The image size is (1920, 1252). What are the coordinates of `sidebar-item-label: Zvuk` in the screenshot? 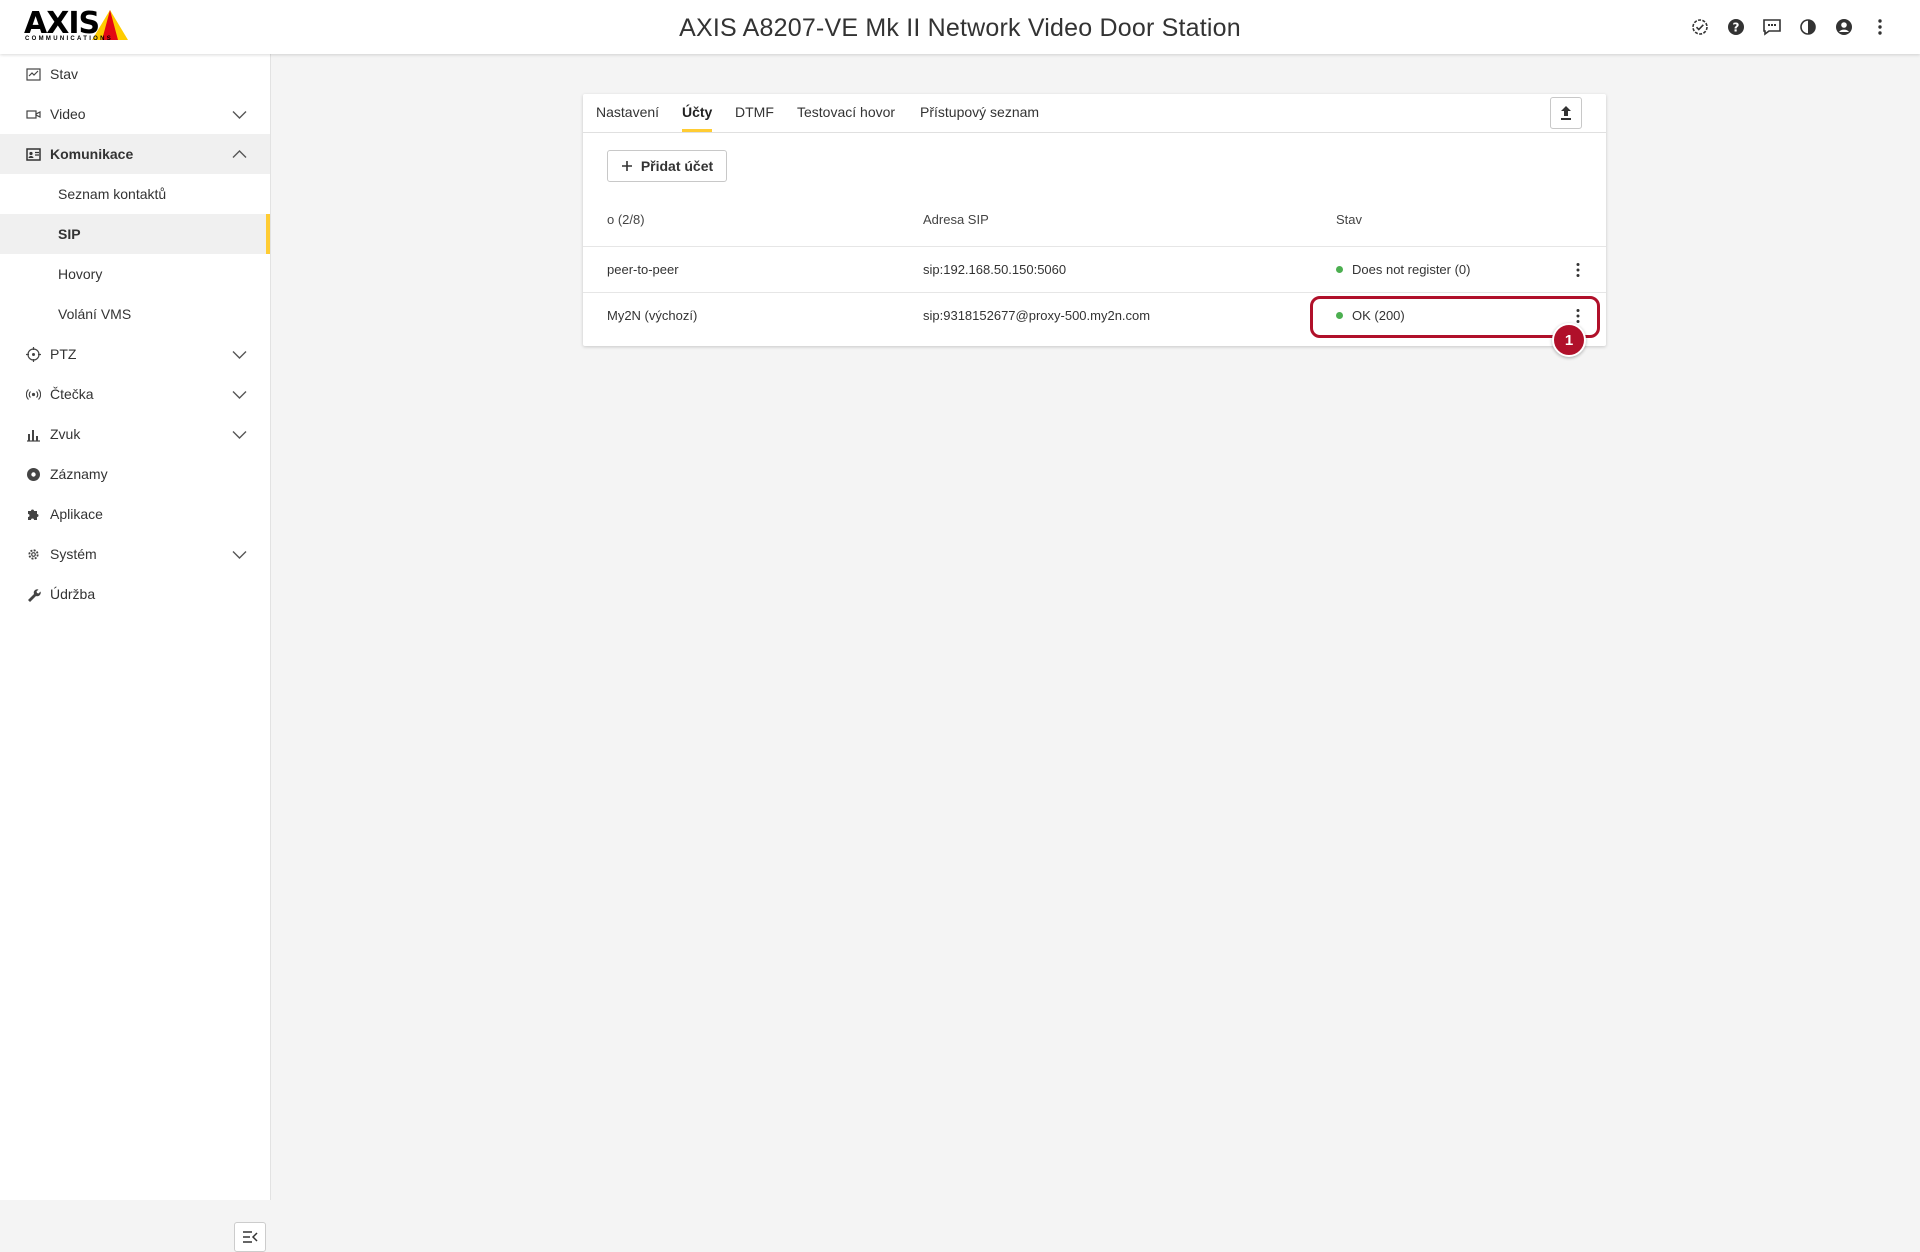 It's located at (65, 434).